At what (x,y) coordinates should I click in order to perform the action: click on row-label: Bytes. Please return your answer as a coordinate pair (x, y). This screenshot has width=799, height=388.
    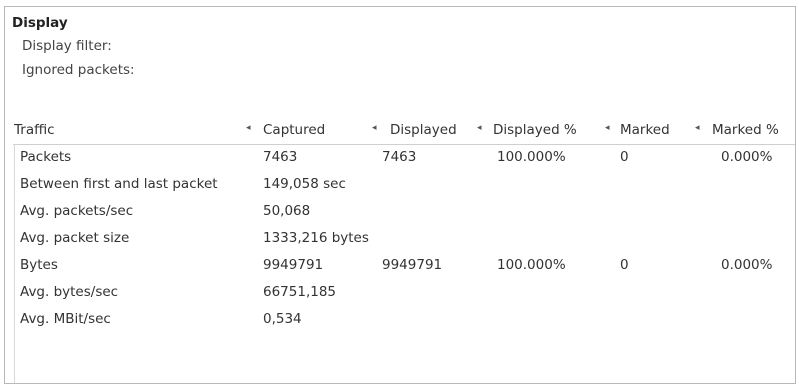
    Looking at the image, I should click on (39, 265).